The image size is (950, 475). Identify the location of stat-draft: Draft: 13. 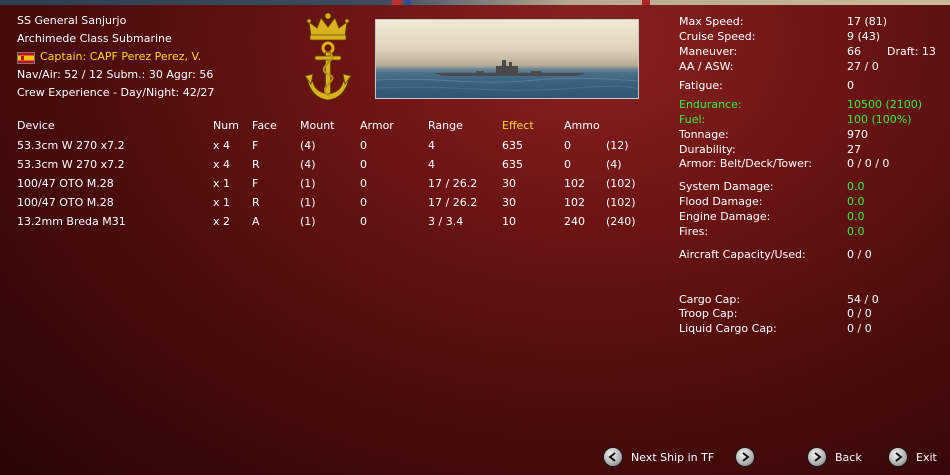
(911, 51).